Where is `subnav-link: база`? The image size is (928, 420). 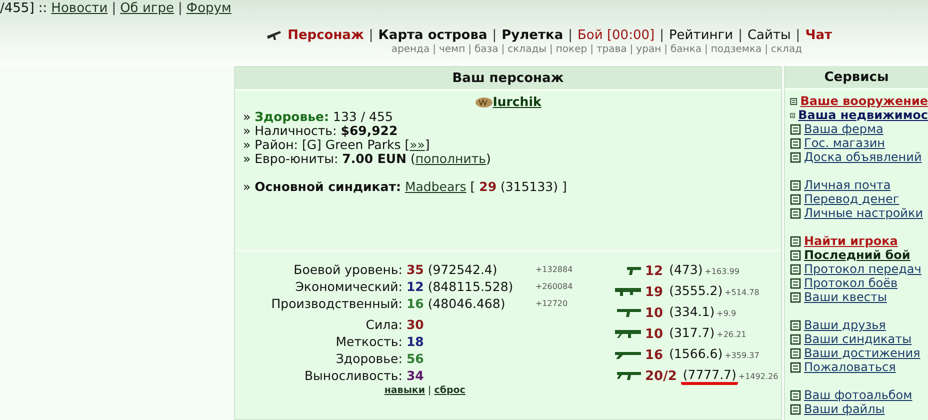 subnav-link: база is located at coordinates (486, 49).